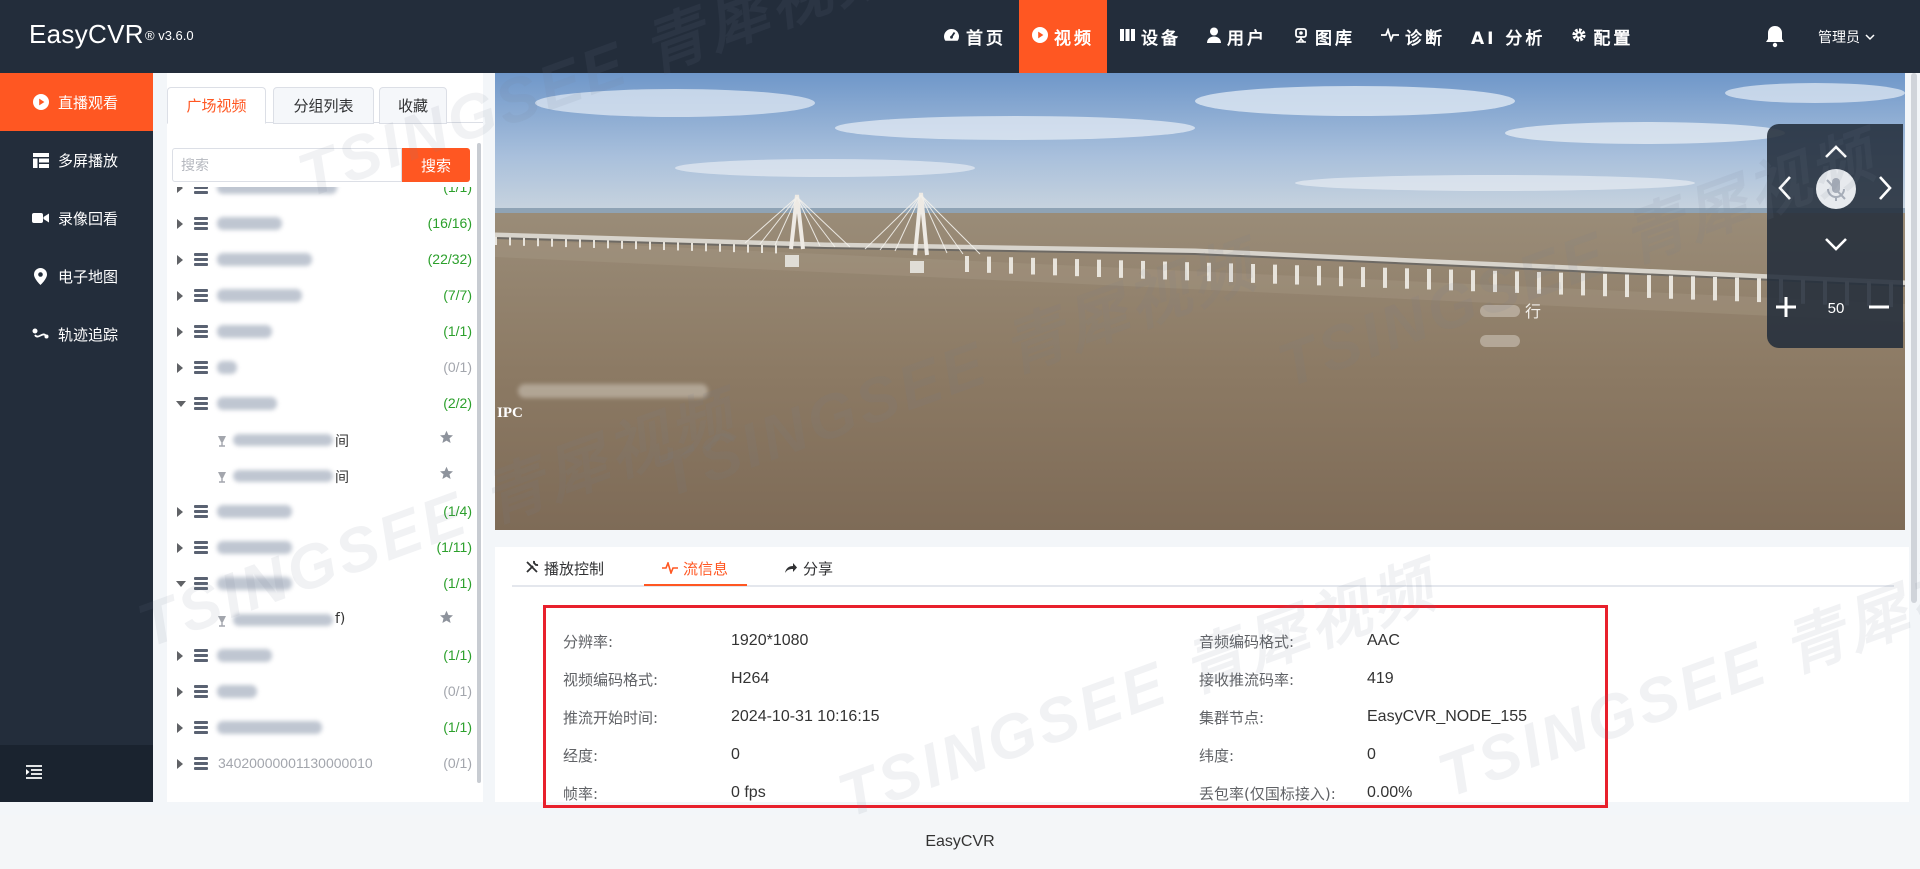 The height and width of the screenshot is (869, 1920). I want to click on redacted-camera-name, so click(283, 620).